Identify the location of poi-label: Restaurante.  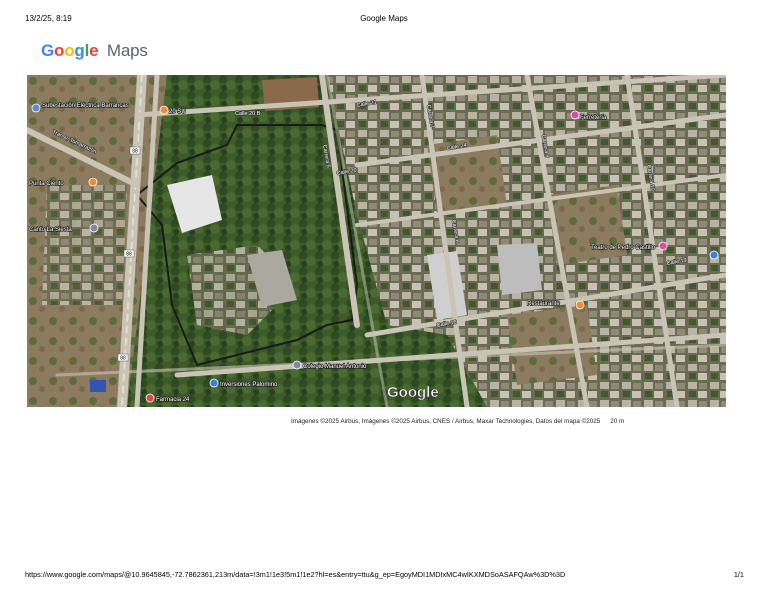
(543, 304).